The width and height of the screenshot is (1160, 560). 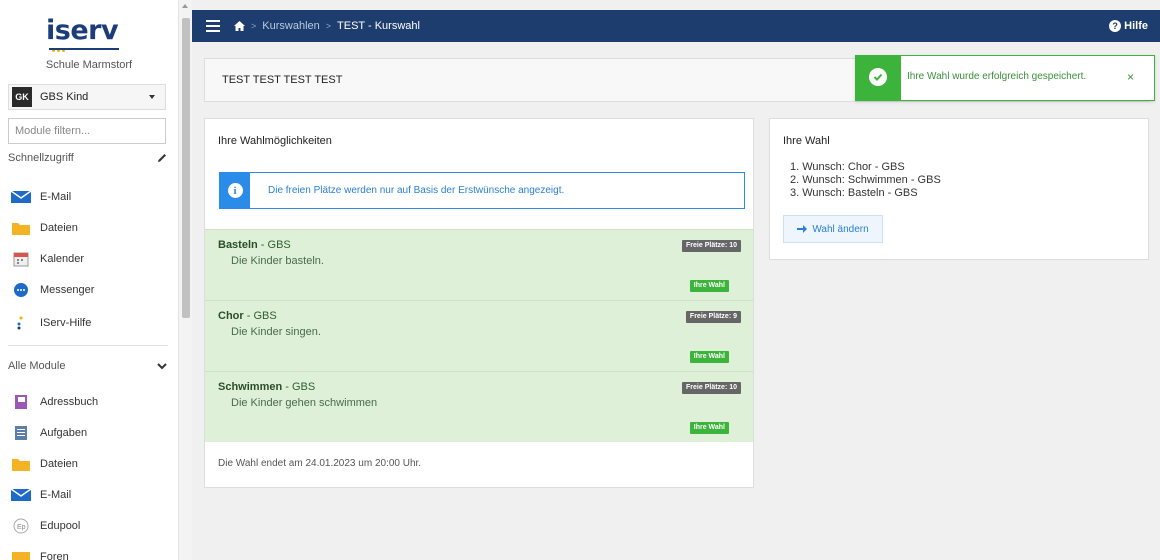 I want to click on forum-icon, so click(x=21, y=554).